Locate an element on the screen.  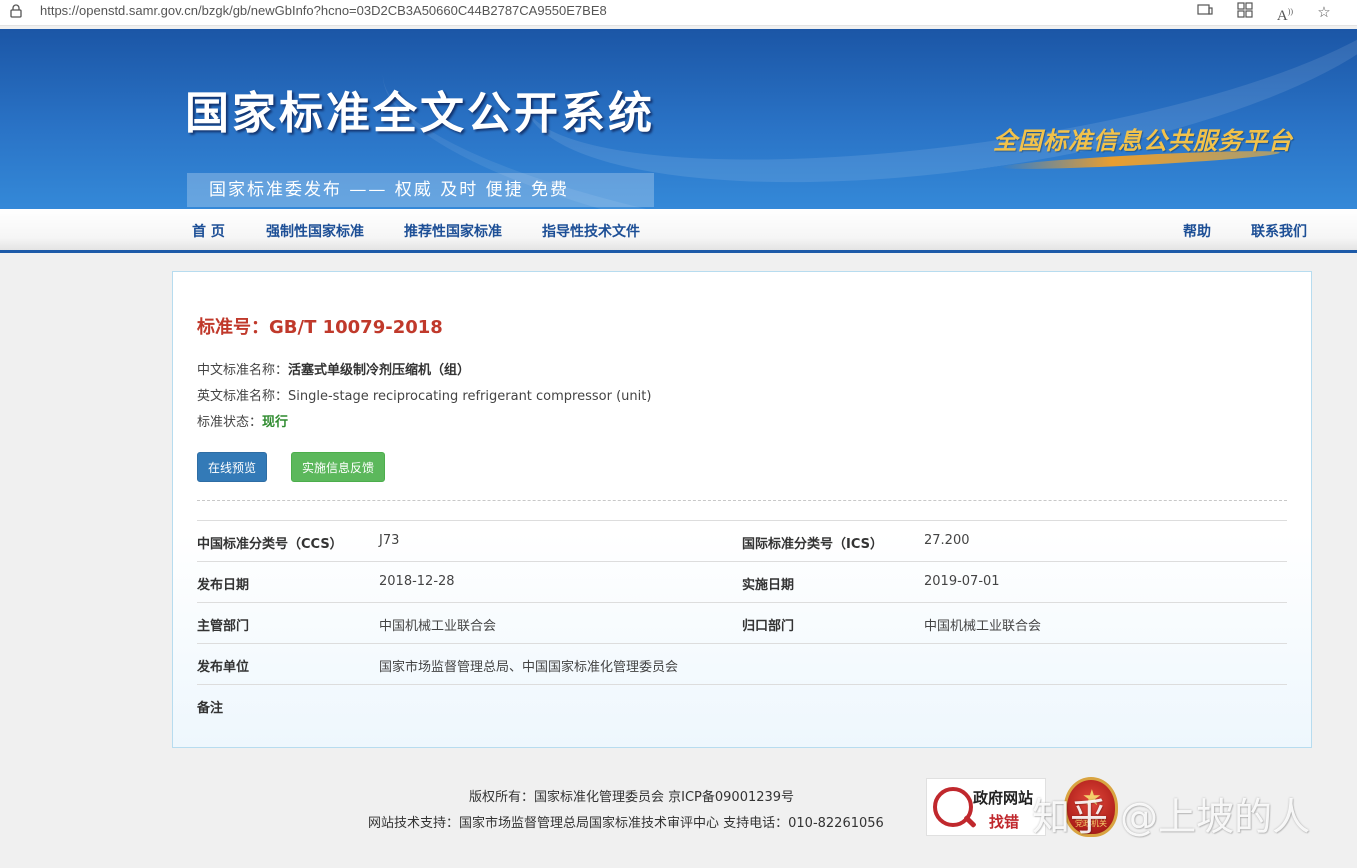
remarks-label: 备注 is located at coordinates (210, 708).